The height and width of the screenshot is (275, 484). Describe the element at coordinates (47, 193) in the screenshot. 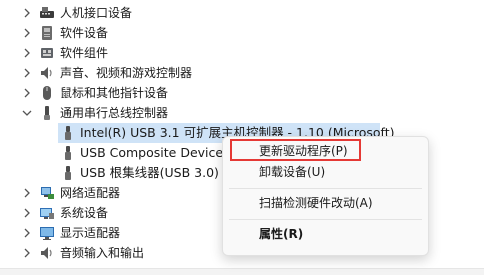

I see `network-adapter-icon` at that location.